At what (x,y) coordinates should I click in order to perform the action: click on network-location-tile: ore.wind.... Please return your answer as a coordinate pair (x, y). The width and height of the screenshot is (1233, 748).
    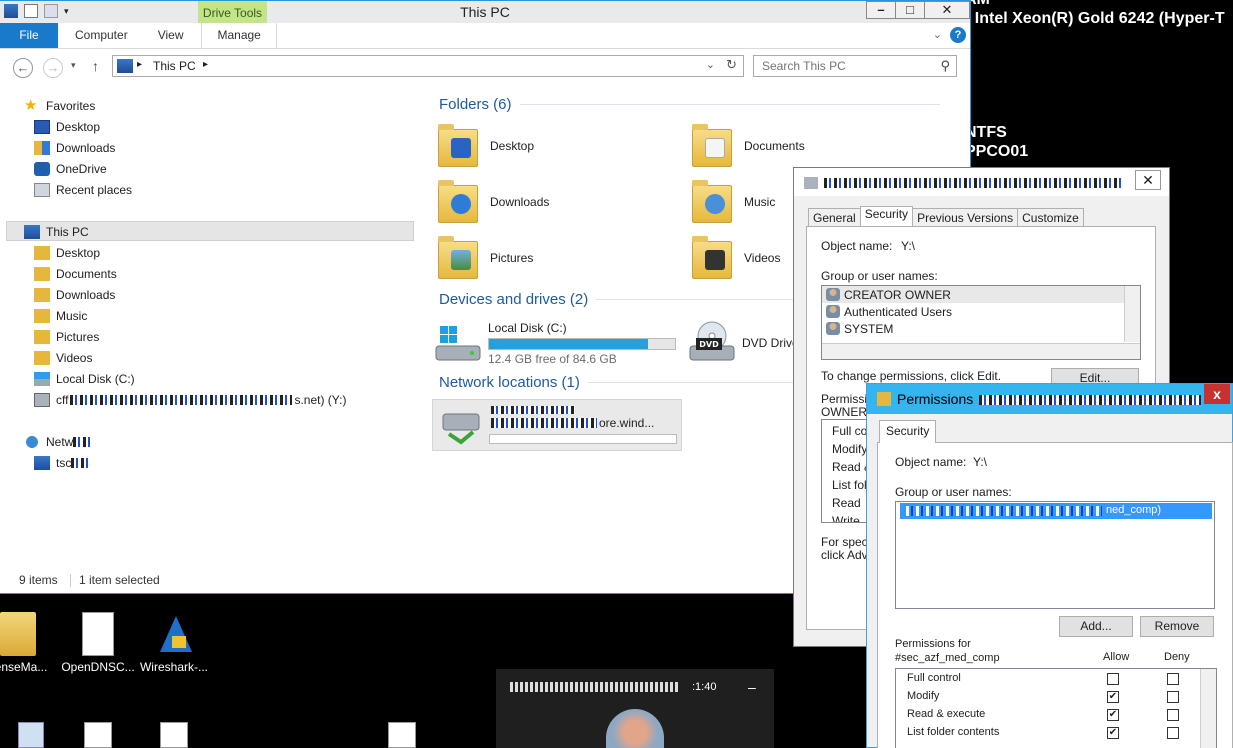
    Looking at the image, I should click on (557, 425).